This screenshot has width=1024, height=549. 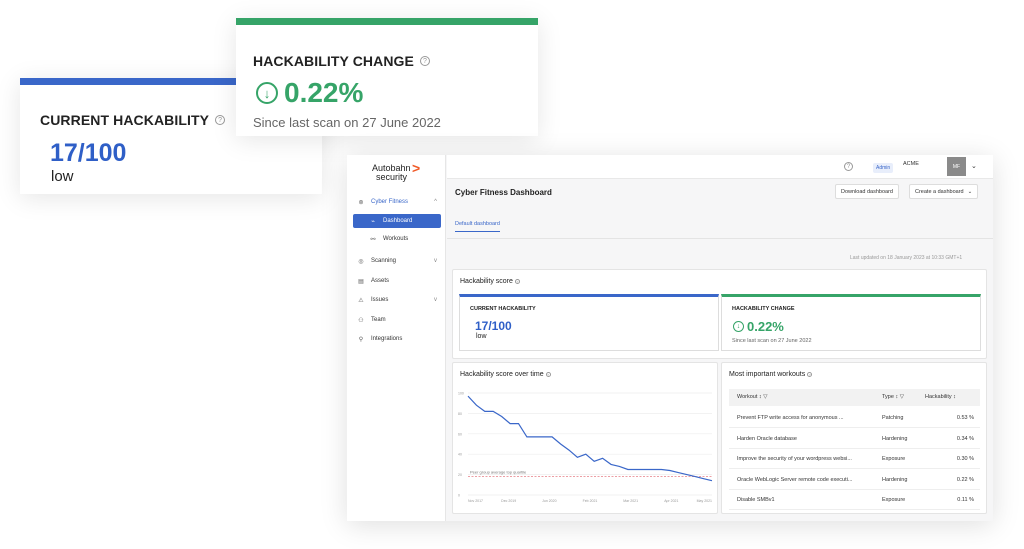 What do you see at coordinates (854, 500) in the screenshot?
I see `table-row: Disable SMBv1 Exposure 0.11 %` at bounding box center [854, 500].